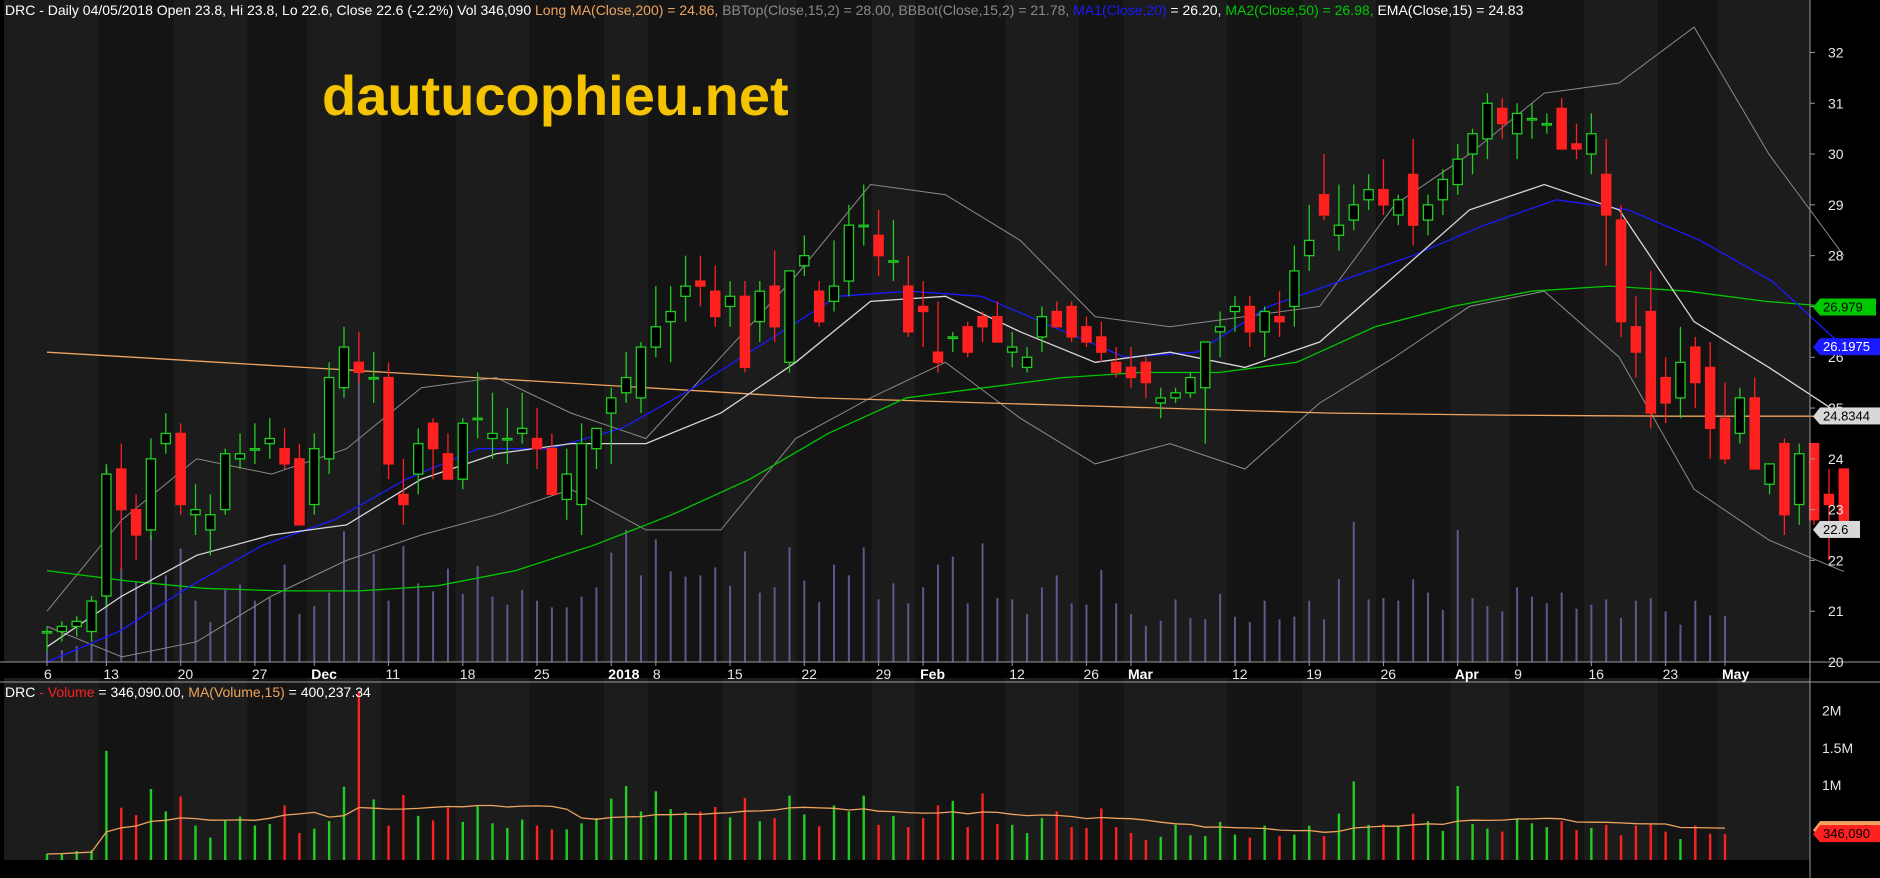 This screenshot has height=878, width=1880. Describe the element at coordinates (1835, 529) in the screenshot. I see `price-tag-label: 22.6` at that location.